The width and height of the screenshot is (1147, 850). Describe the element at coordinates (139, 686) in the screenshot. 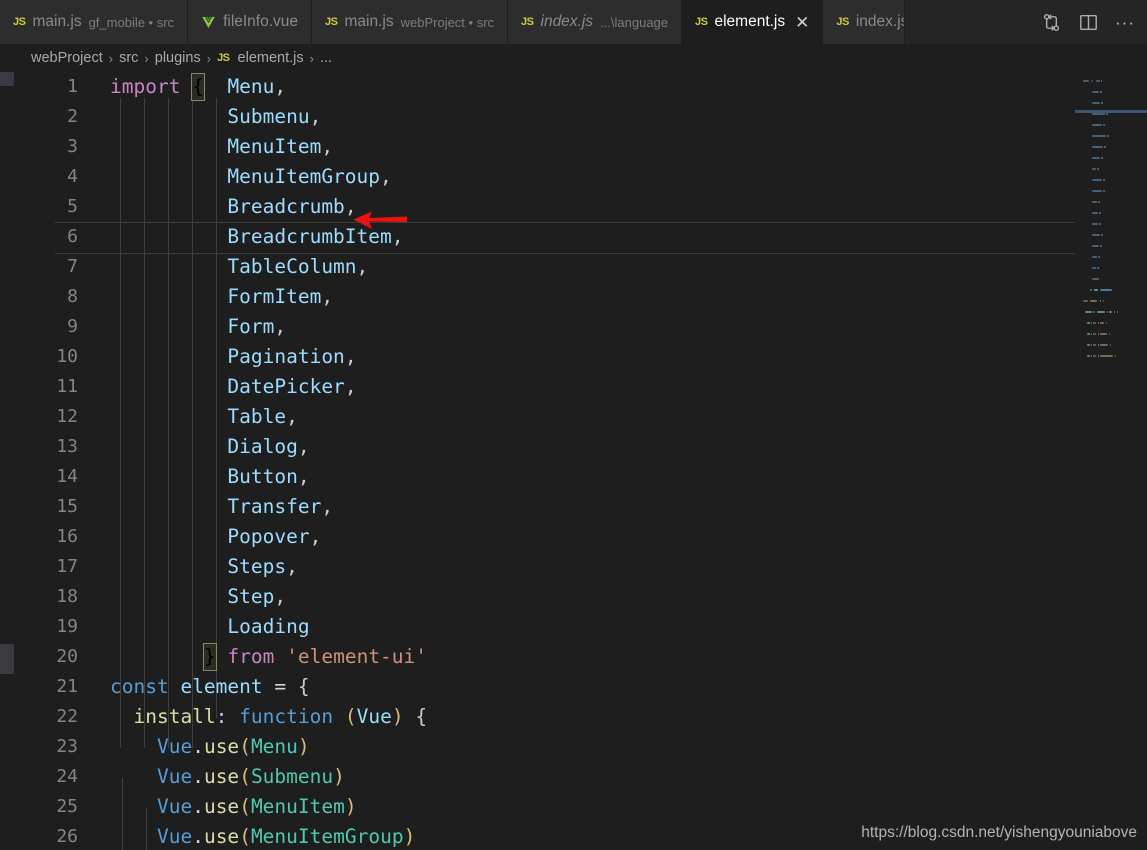

I see `code-token: const` at that location.